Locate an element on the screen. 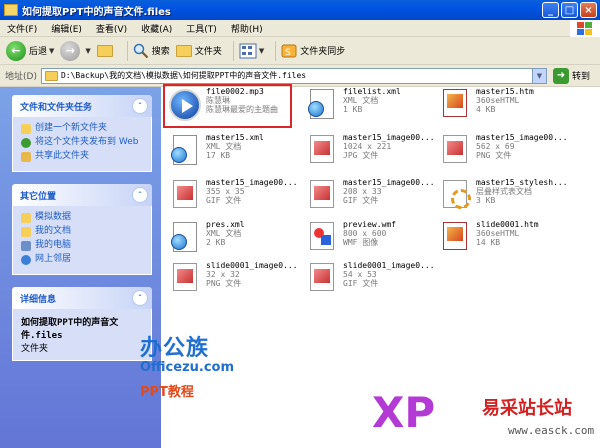 The width and height of the screenshot is (600, 448). folder-sync-button: S 文件夹同步 is located at coordinates (313, 51).